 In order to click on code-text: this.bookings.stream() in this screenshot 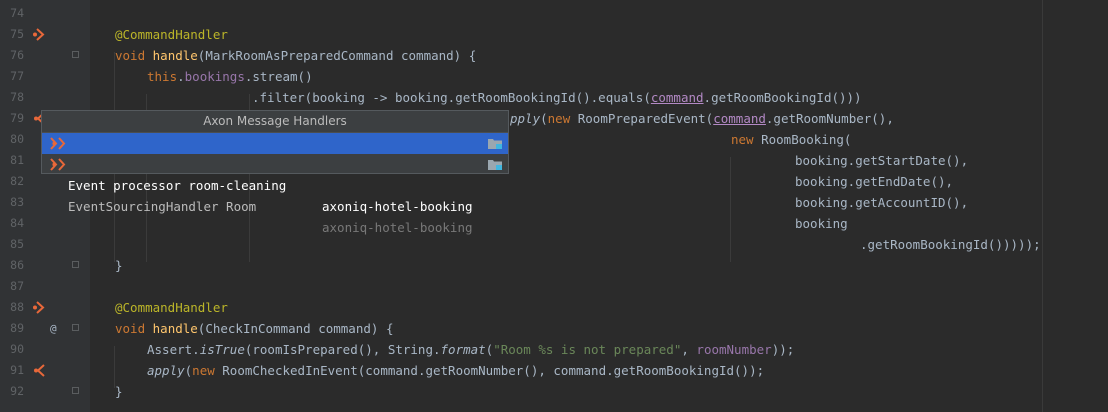, I will do `click(230, 76)`.